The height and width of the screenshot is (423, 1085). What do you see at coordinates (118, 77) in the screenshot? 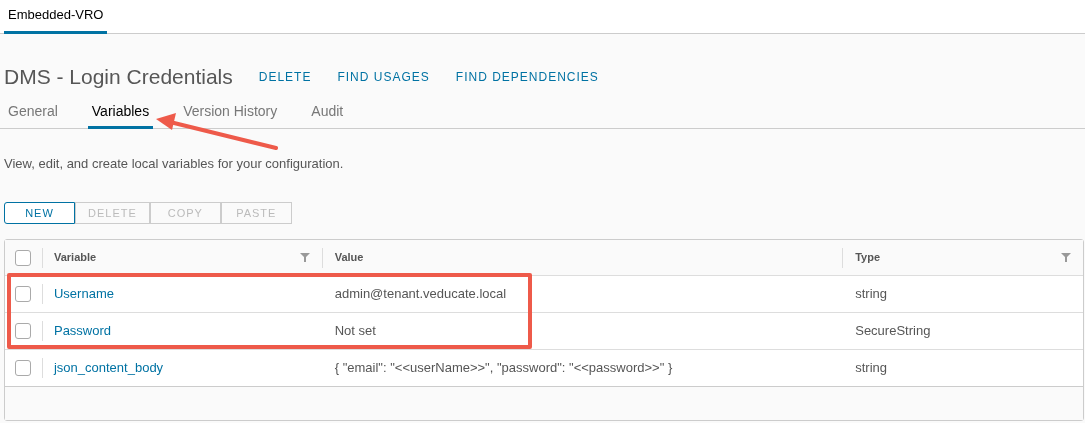
I see `page-title: DMS - Login Credentials` at bounding box center [118, 77].